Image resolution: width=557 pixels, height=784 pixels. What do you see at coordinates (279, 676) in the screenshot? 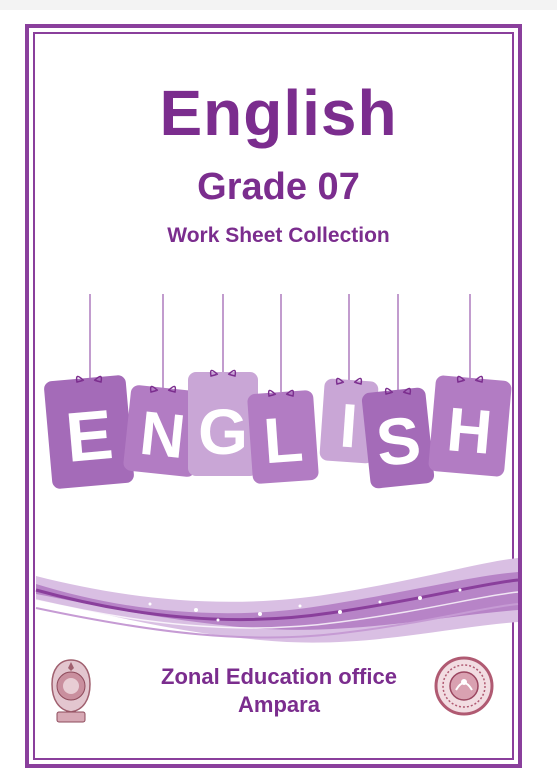
I see `zonal-office-name: Zonal Education office` at bounding box center [279, 676].